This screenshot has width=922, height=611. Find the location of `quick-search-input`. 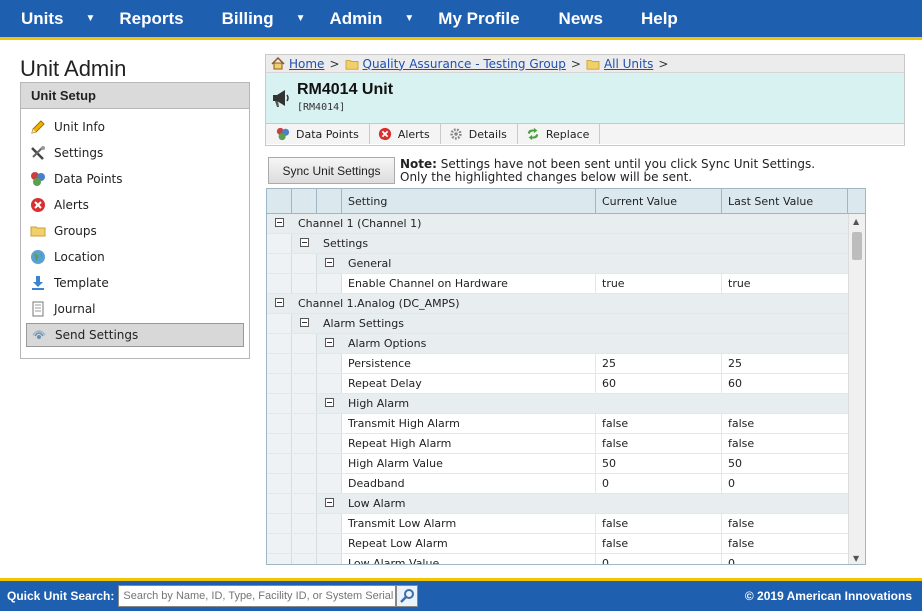

quick-search-input is located at coordinates (257, 596).